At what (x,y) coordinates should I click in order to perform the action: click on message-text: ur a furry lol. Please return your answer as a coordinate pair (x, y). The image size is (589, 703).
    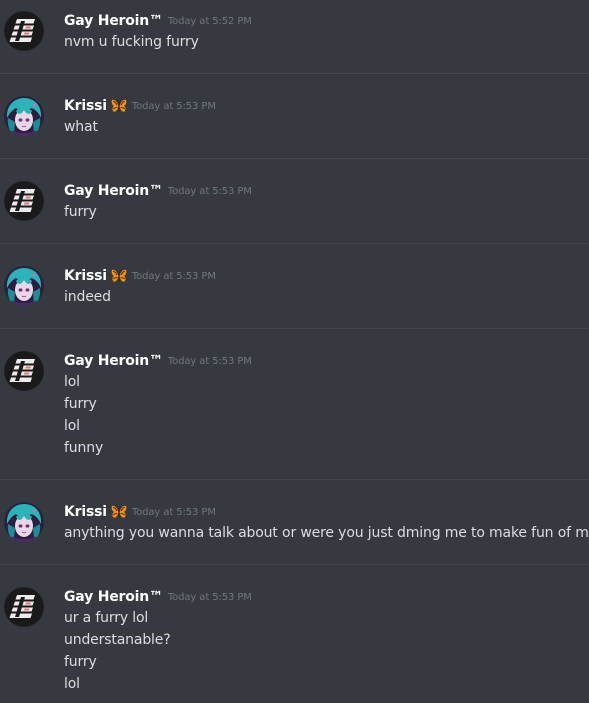
    Looking at the image, I should click on (106, 618).